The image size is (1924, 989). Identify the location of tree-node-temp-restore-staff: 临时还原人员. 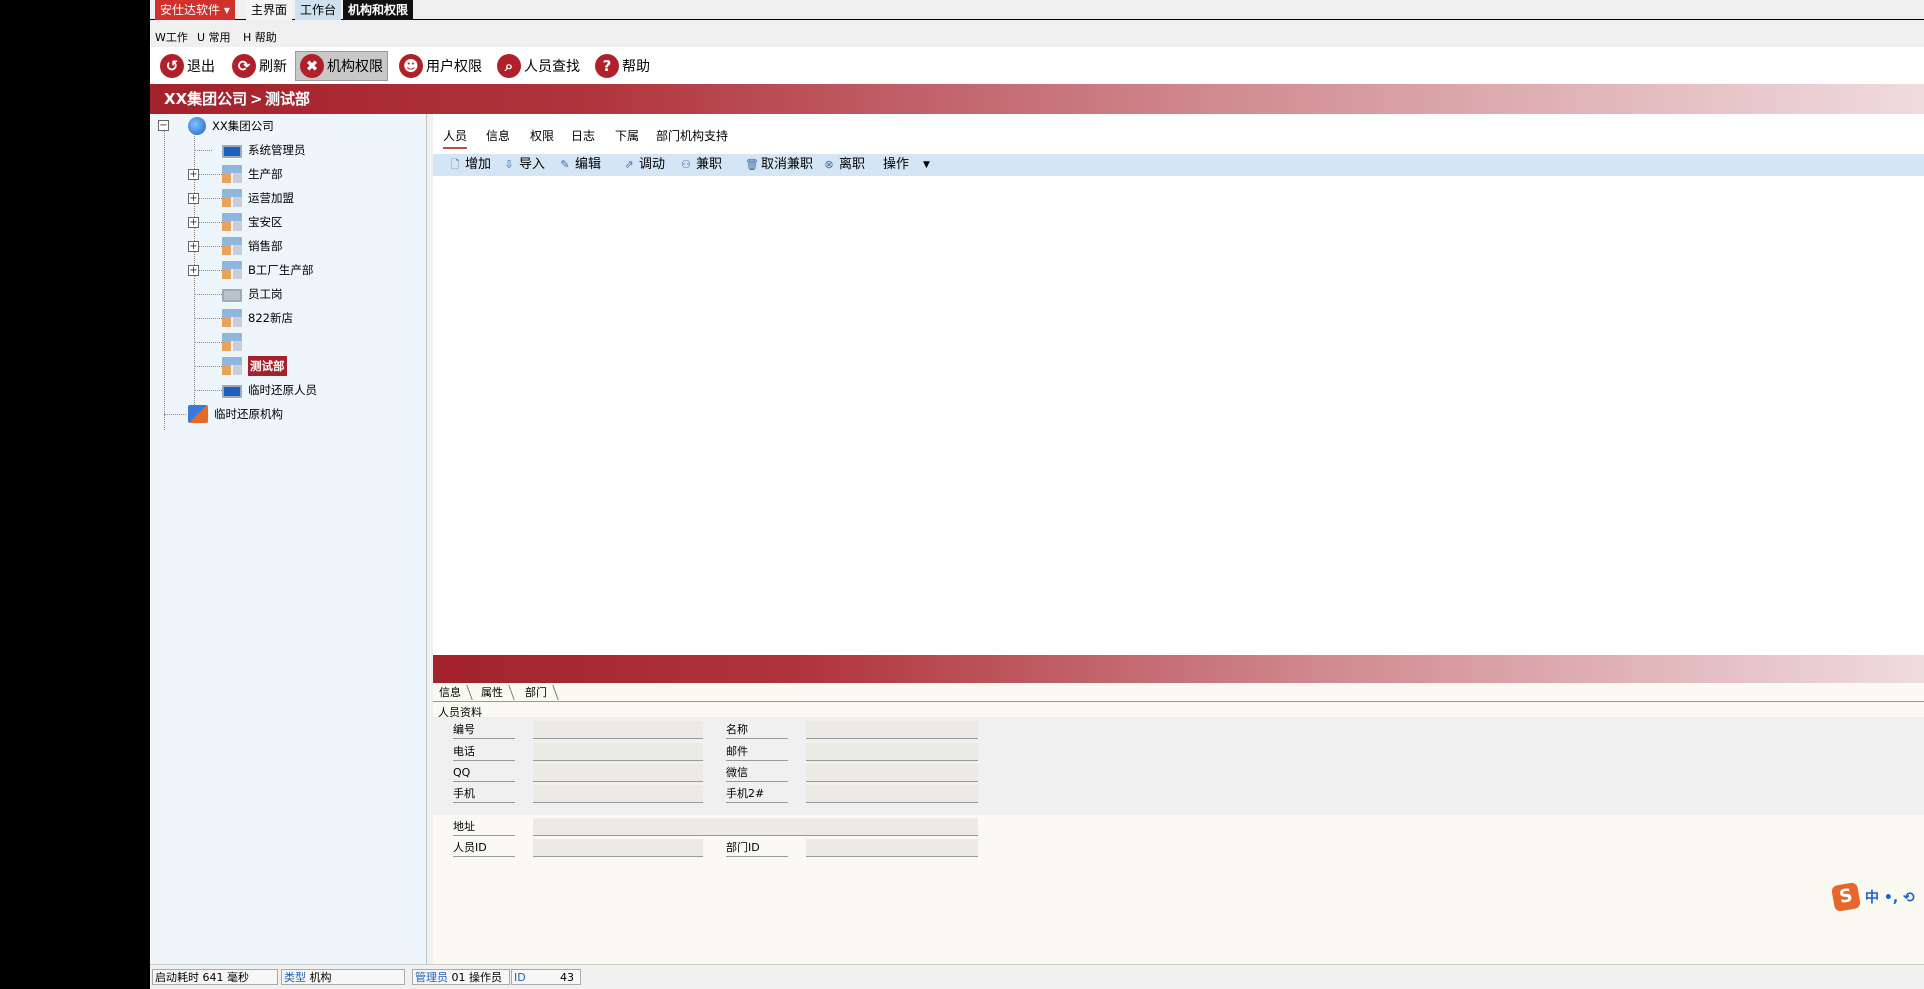
(269, 390).